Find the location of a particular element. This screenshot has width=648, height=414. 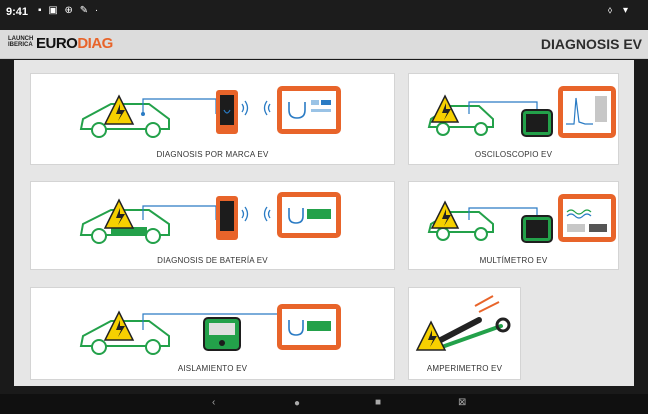

status-bar: 9:41 ▪ ▣ ⊕ ✎ · ⬨ ▾ is located at coordinates (324, 15).